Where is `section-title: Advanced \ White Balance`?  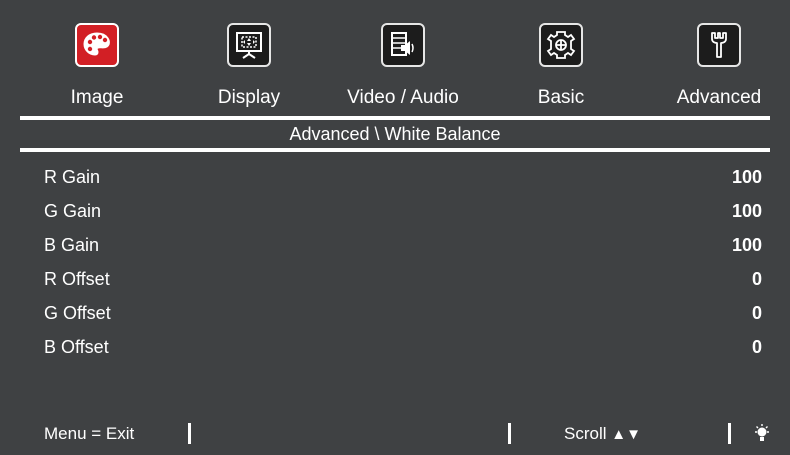
section-title: Advanced \ White Balance is located at coordinates (395, 134).